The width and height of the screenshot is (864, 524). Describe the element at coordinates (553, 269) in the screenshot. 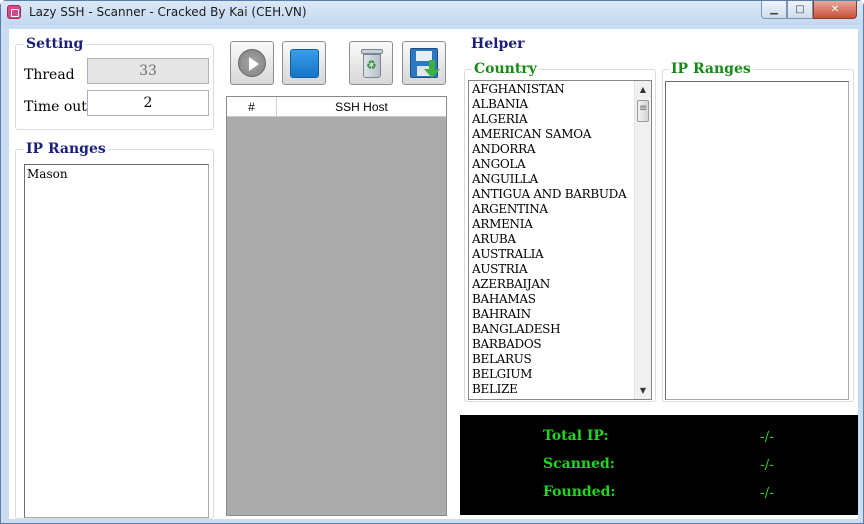

I see `country-list-item: AUSTRIA` at that location.